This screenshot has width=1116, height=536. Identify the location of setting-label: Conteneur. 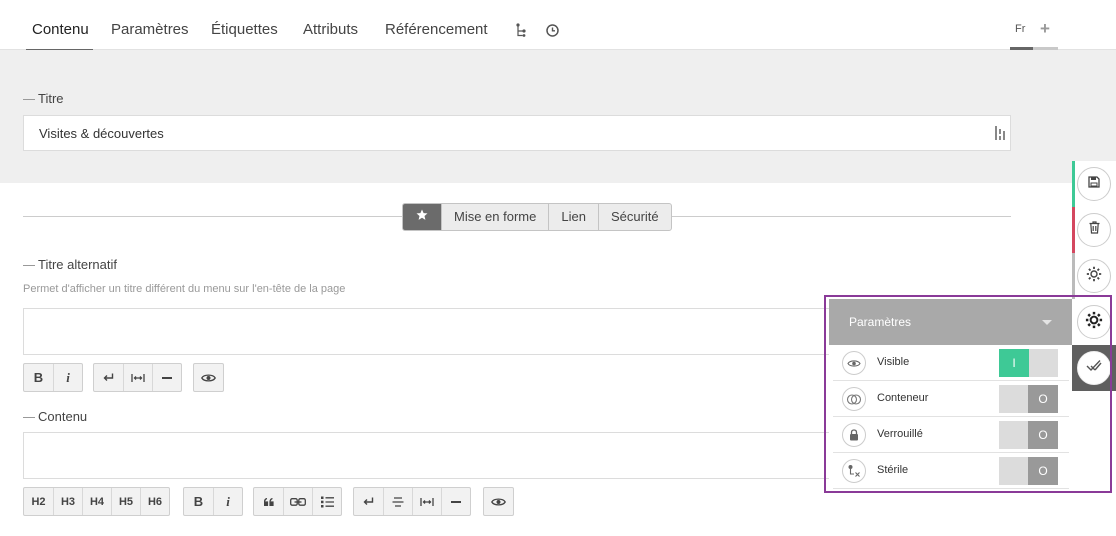
(903, 398).